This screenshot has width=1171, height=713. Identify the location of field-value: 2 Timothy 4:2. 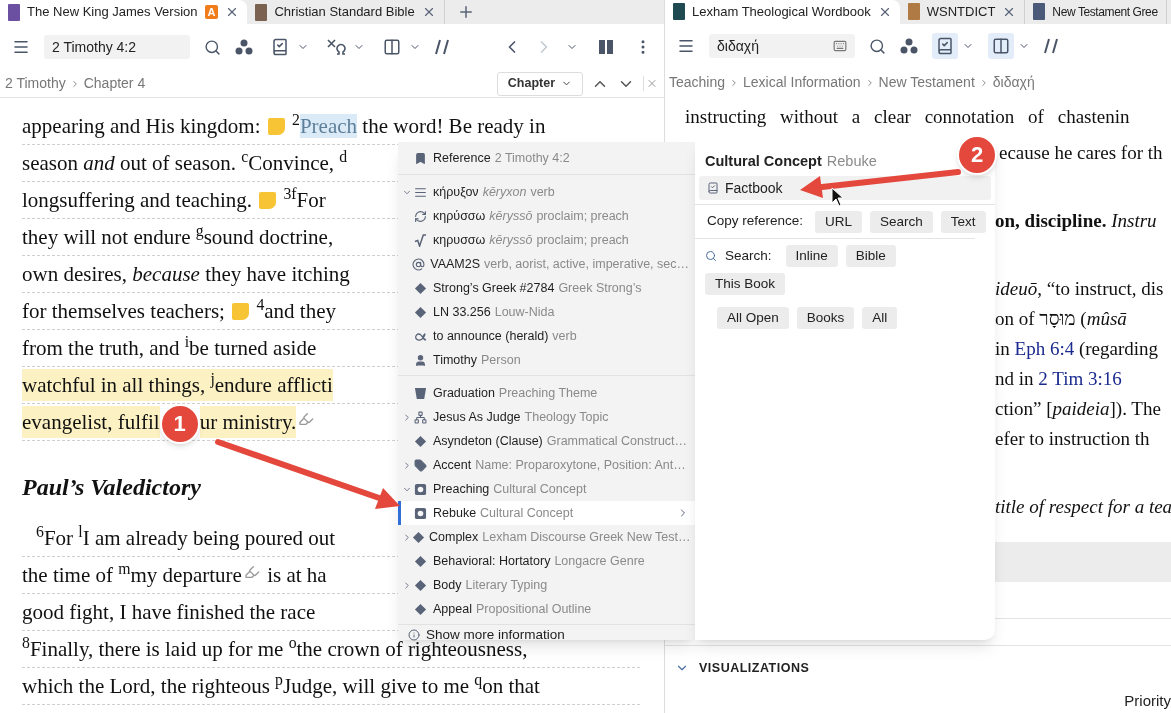
(94, 47).